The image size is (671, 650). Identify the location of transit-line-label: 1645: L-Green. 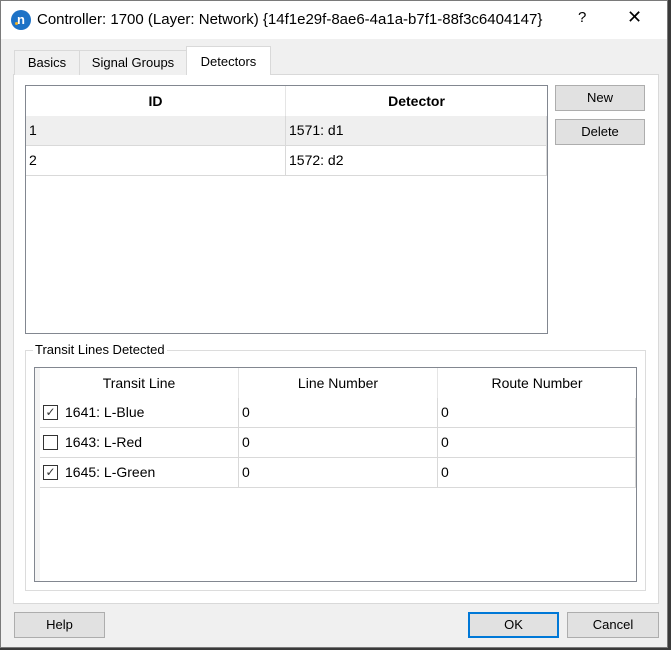
(110, 472).